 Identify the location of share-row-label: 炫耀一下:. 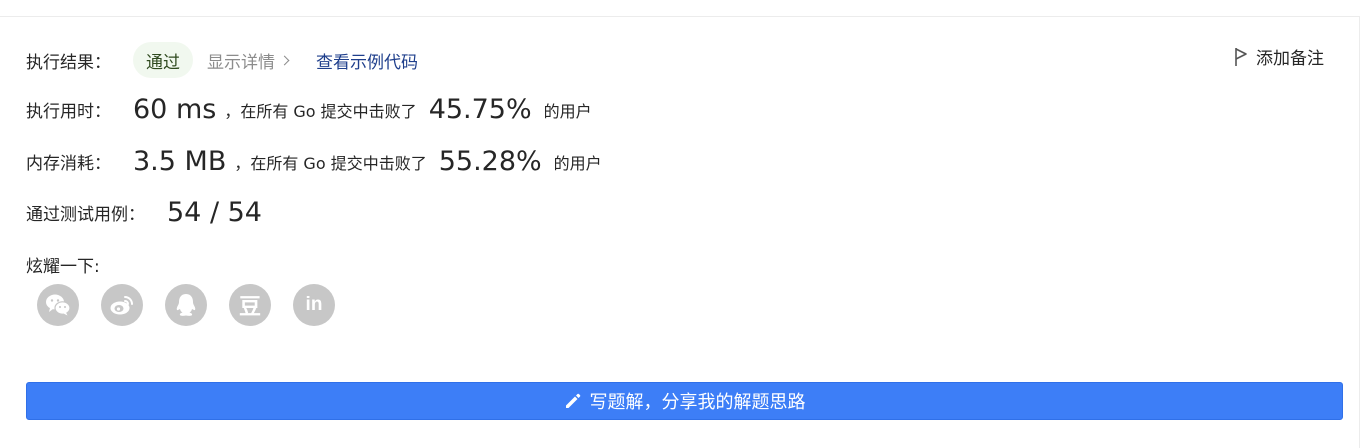
(63, 264).